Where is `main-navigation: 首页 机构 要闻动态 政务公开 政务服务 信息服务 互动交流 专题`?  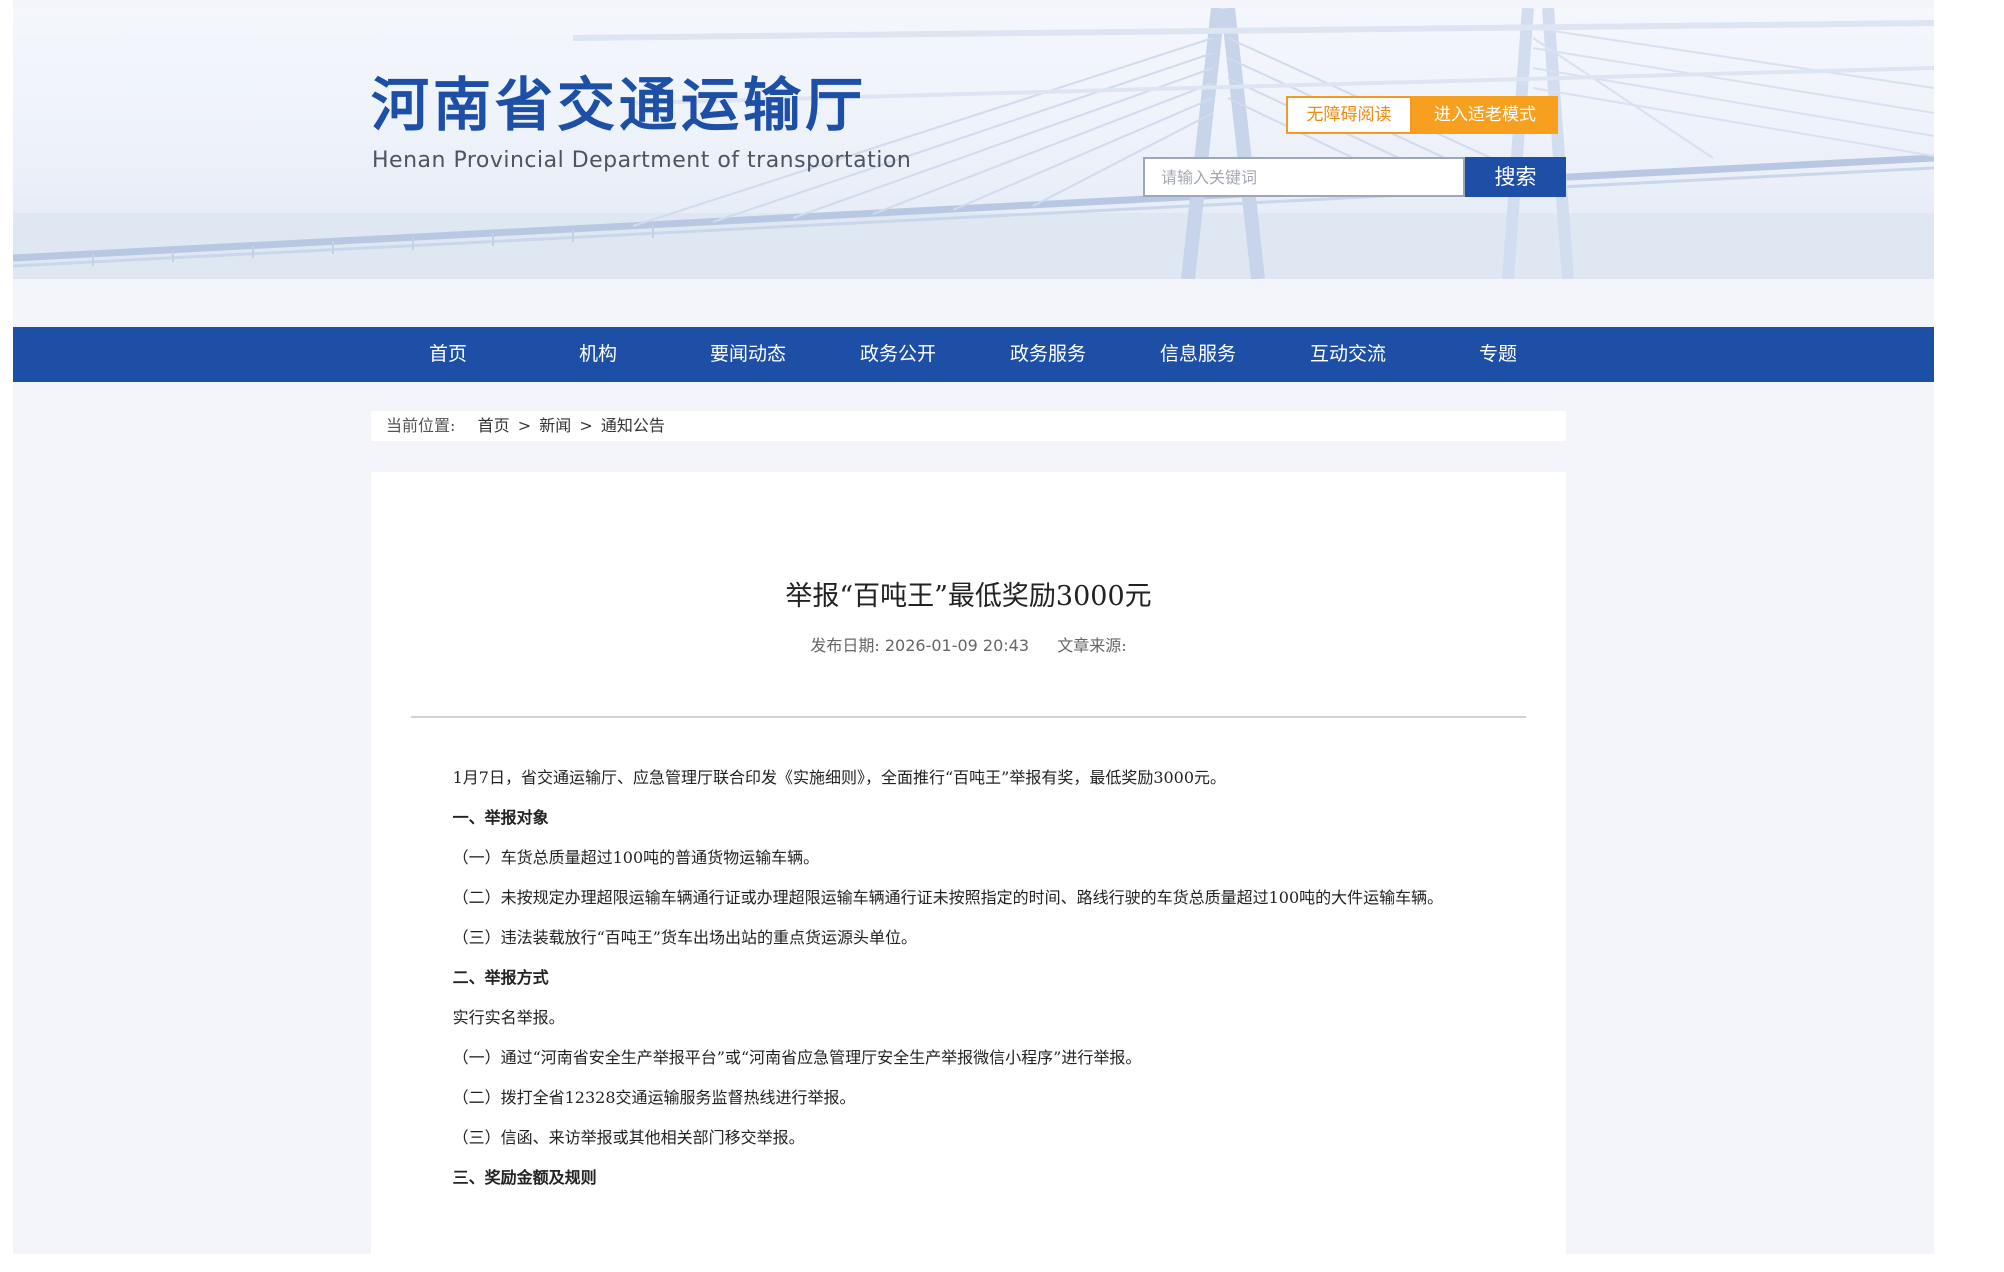 main-navigation: 首页 机构 要闻动态 政务公开 政务服务 信息服务 互动交流 专题 is located at coordinates (973, 354).